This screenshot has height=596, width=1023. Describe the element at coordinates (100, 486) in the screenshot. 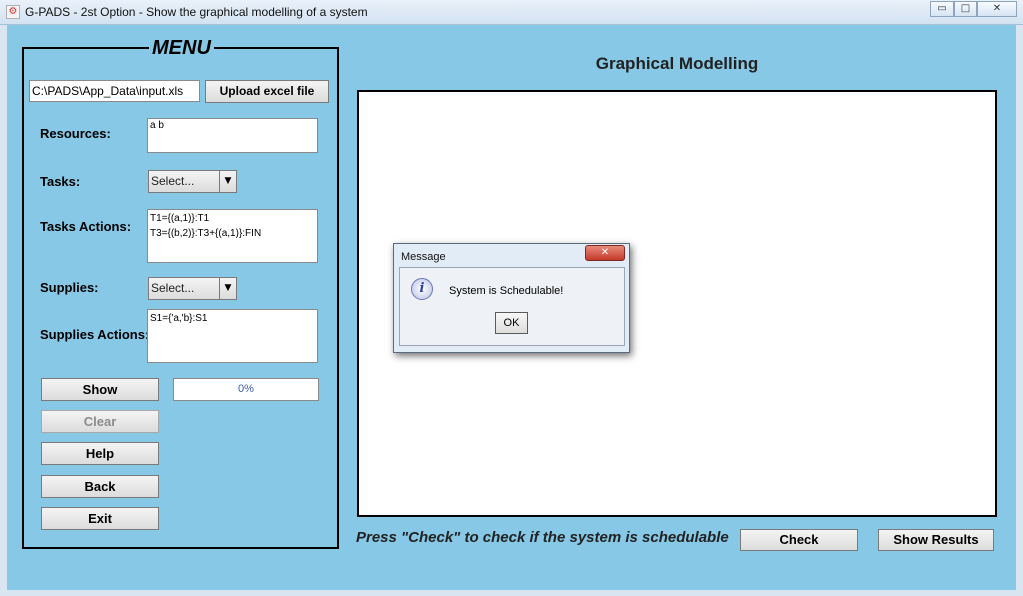

I see `back-button: Back` at that location.